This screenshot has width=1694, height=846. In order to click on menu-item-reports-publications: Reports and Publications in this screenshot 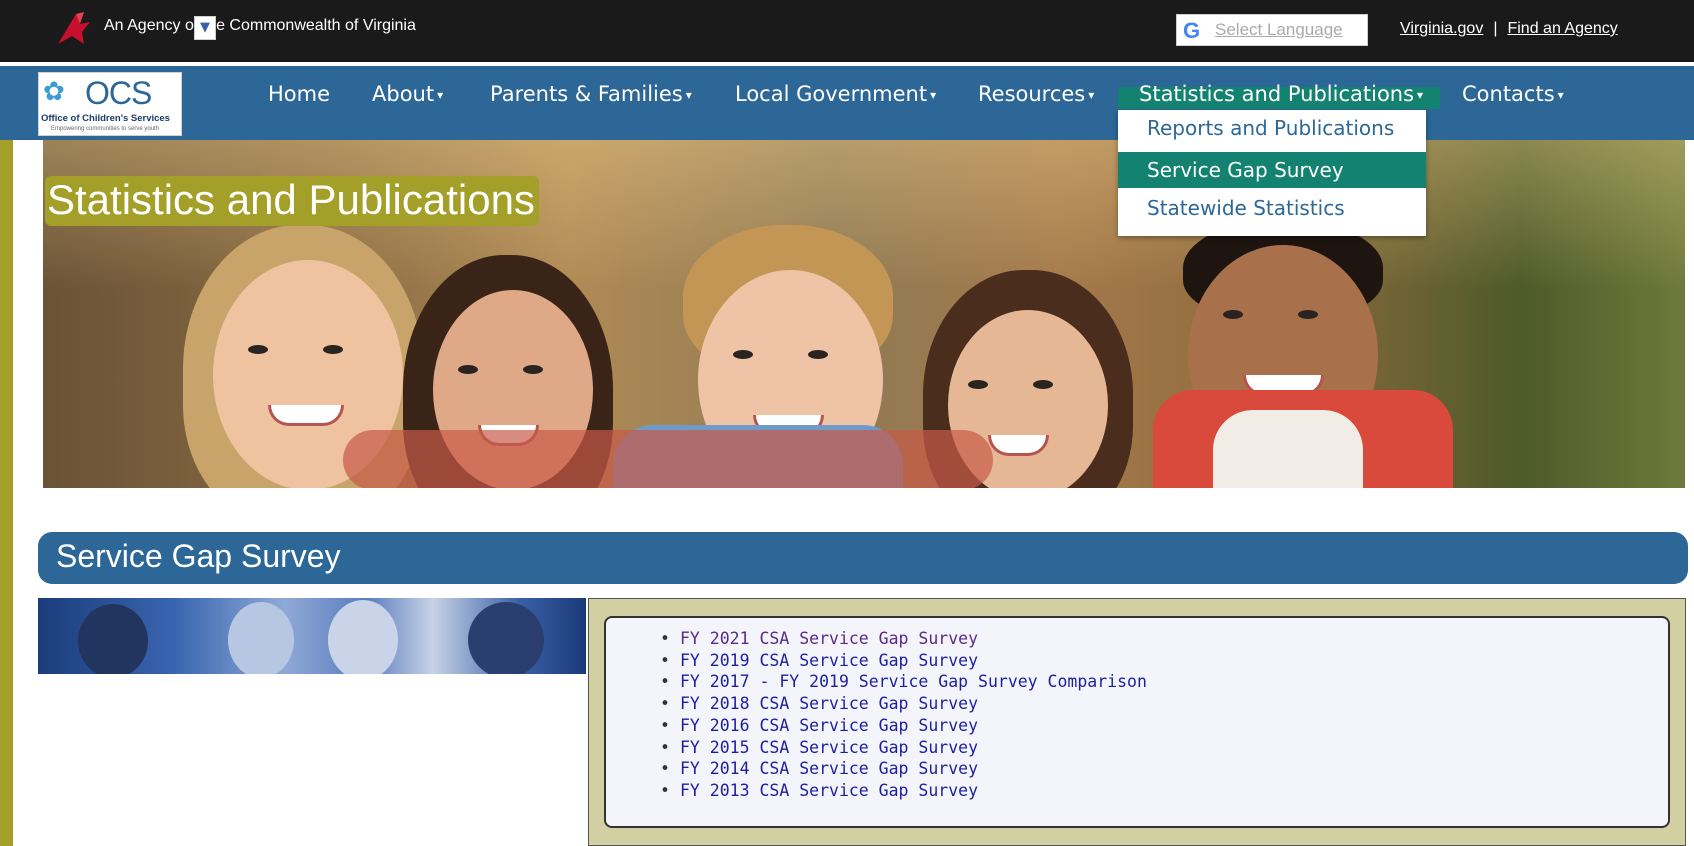, I will do `click(1272, 128)`.